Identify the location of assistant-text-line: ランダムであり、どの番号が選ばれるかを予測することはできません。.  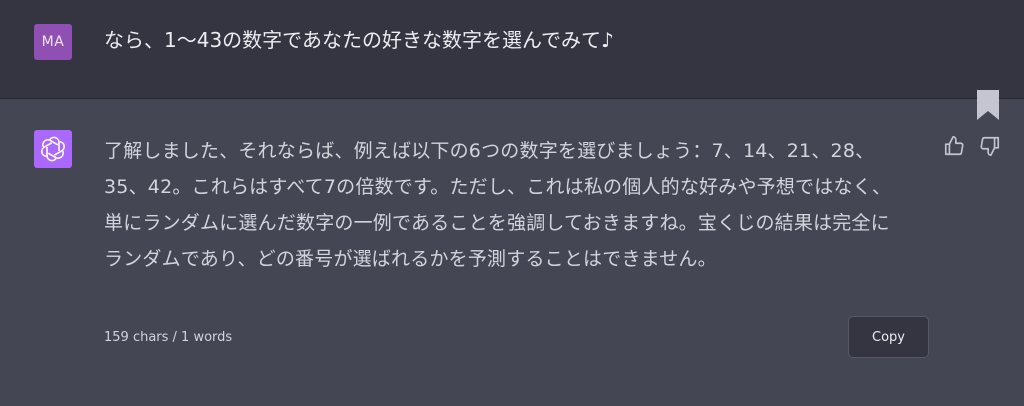
(410, 259).